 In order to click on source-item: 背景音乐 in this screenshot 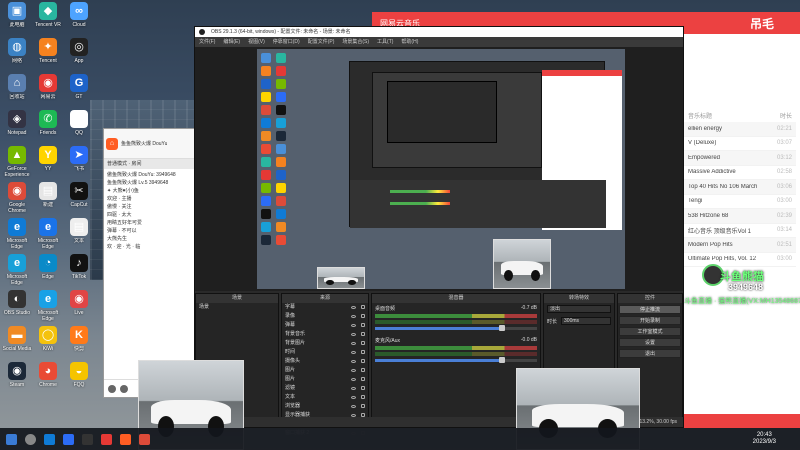, I will do `click(325, 334)`.